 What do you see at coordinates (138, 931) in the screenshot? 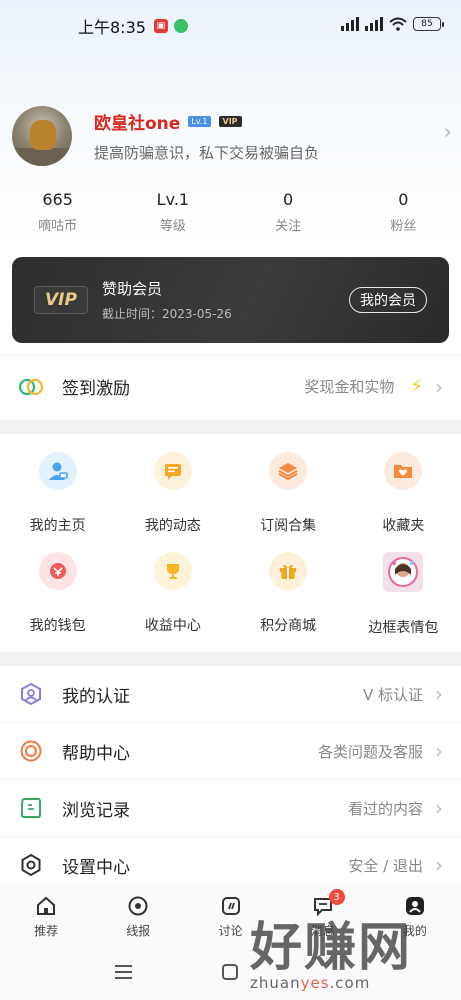
I see `tab-label: 线报` at bounding box center [138, 931].